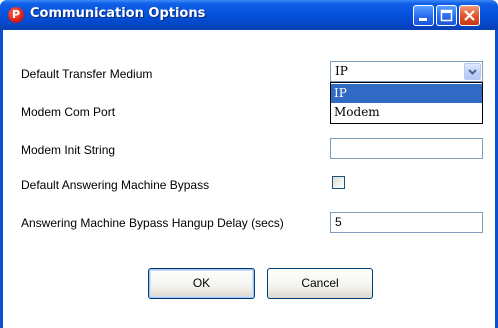 This screenshot has height=328, width=498. I want to click on modem-init-string-input, so click(406, 148).